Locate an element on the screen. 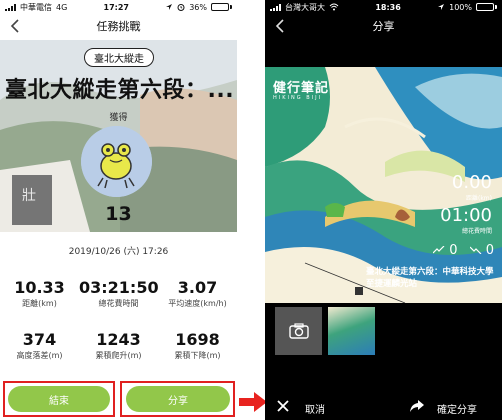  stat-ascent: 1243 累積爬升(m) is located at coordinates (118, 345).